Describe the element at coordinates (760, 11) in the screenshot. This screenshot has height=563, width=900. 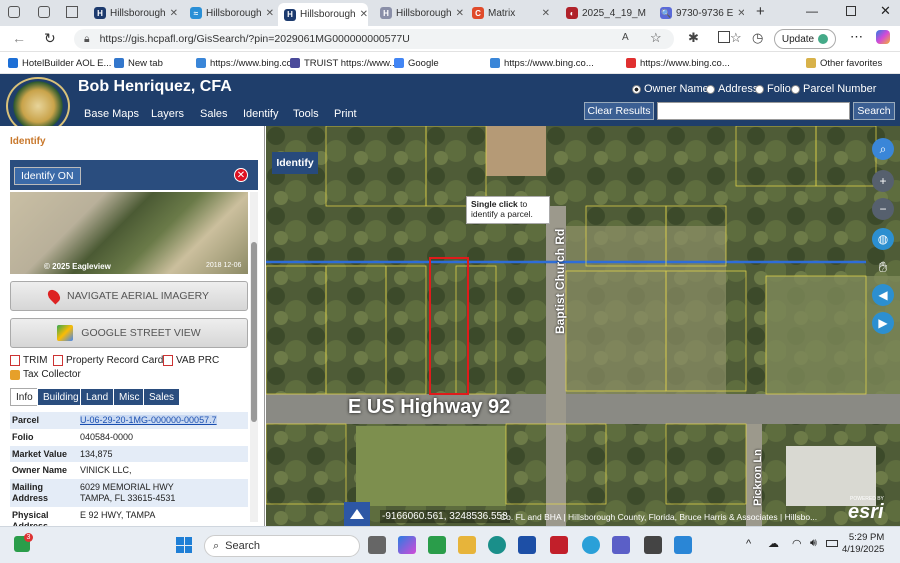
I see `new-tab-button: +` at that location.